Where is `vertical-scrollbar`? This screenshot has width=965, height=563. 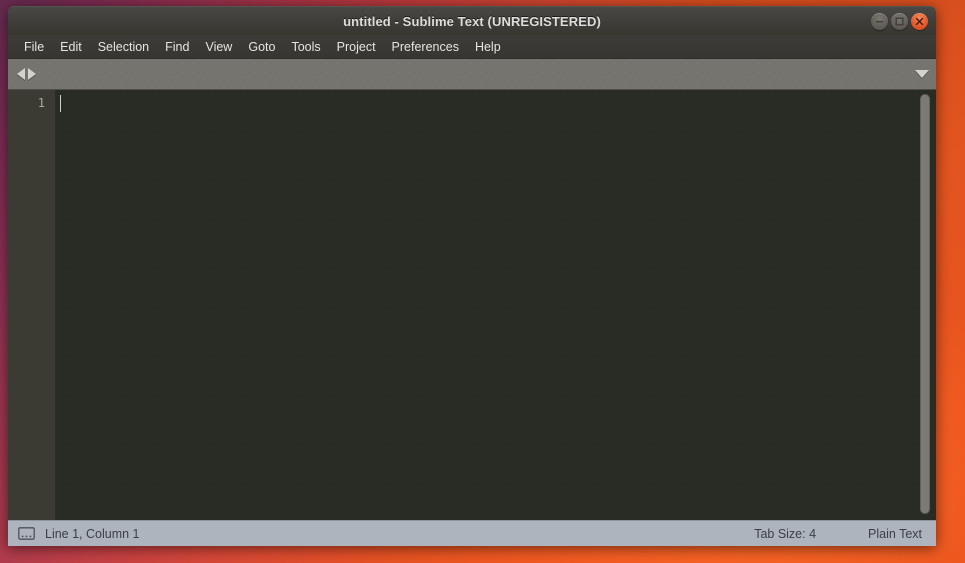 vertical-scrollbar is located at coordinates (925, 304).